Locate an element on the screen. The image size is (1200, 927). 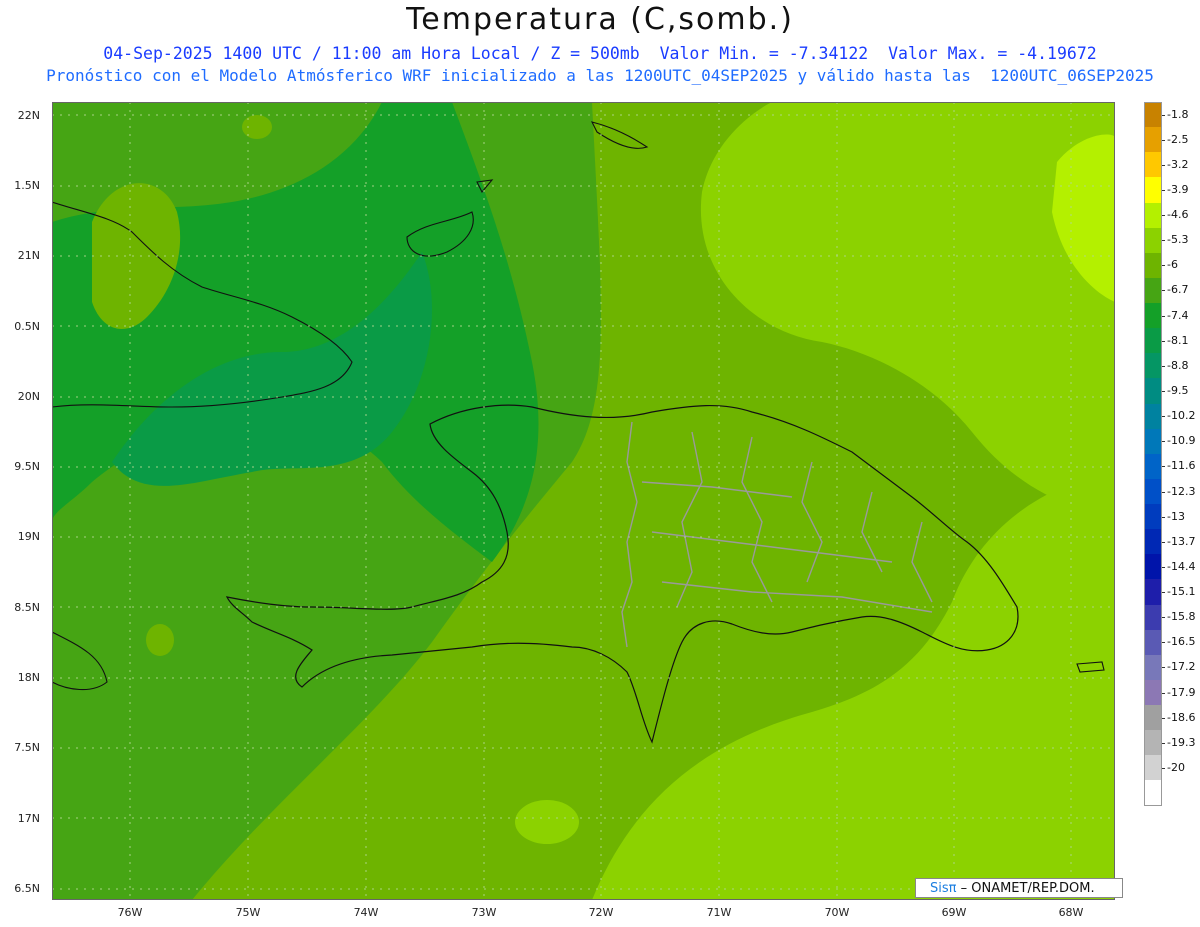
lat-label: 1.5N is located at coordinates (27, 185).